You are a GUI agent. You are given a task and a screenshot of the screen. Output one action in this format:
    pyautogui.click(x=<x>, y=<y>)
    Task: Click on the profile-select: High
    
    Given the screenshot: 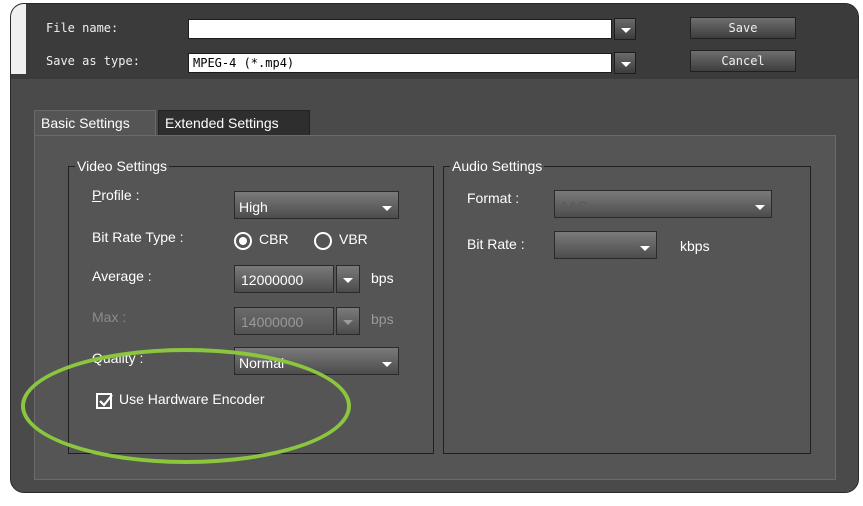 What is the action you would take?
    pyautogui.click(x=316, y=205)
    